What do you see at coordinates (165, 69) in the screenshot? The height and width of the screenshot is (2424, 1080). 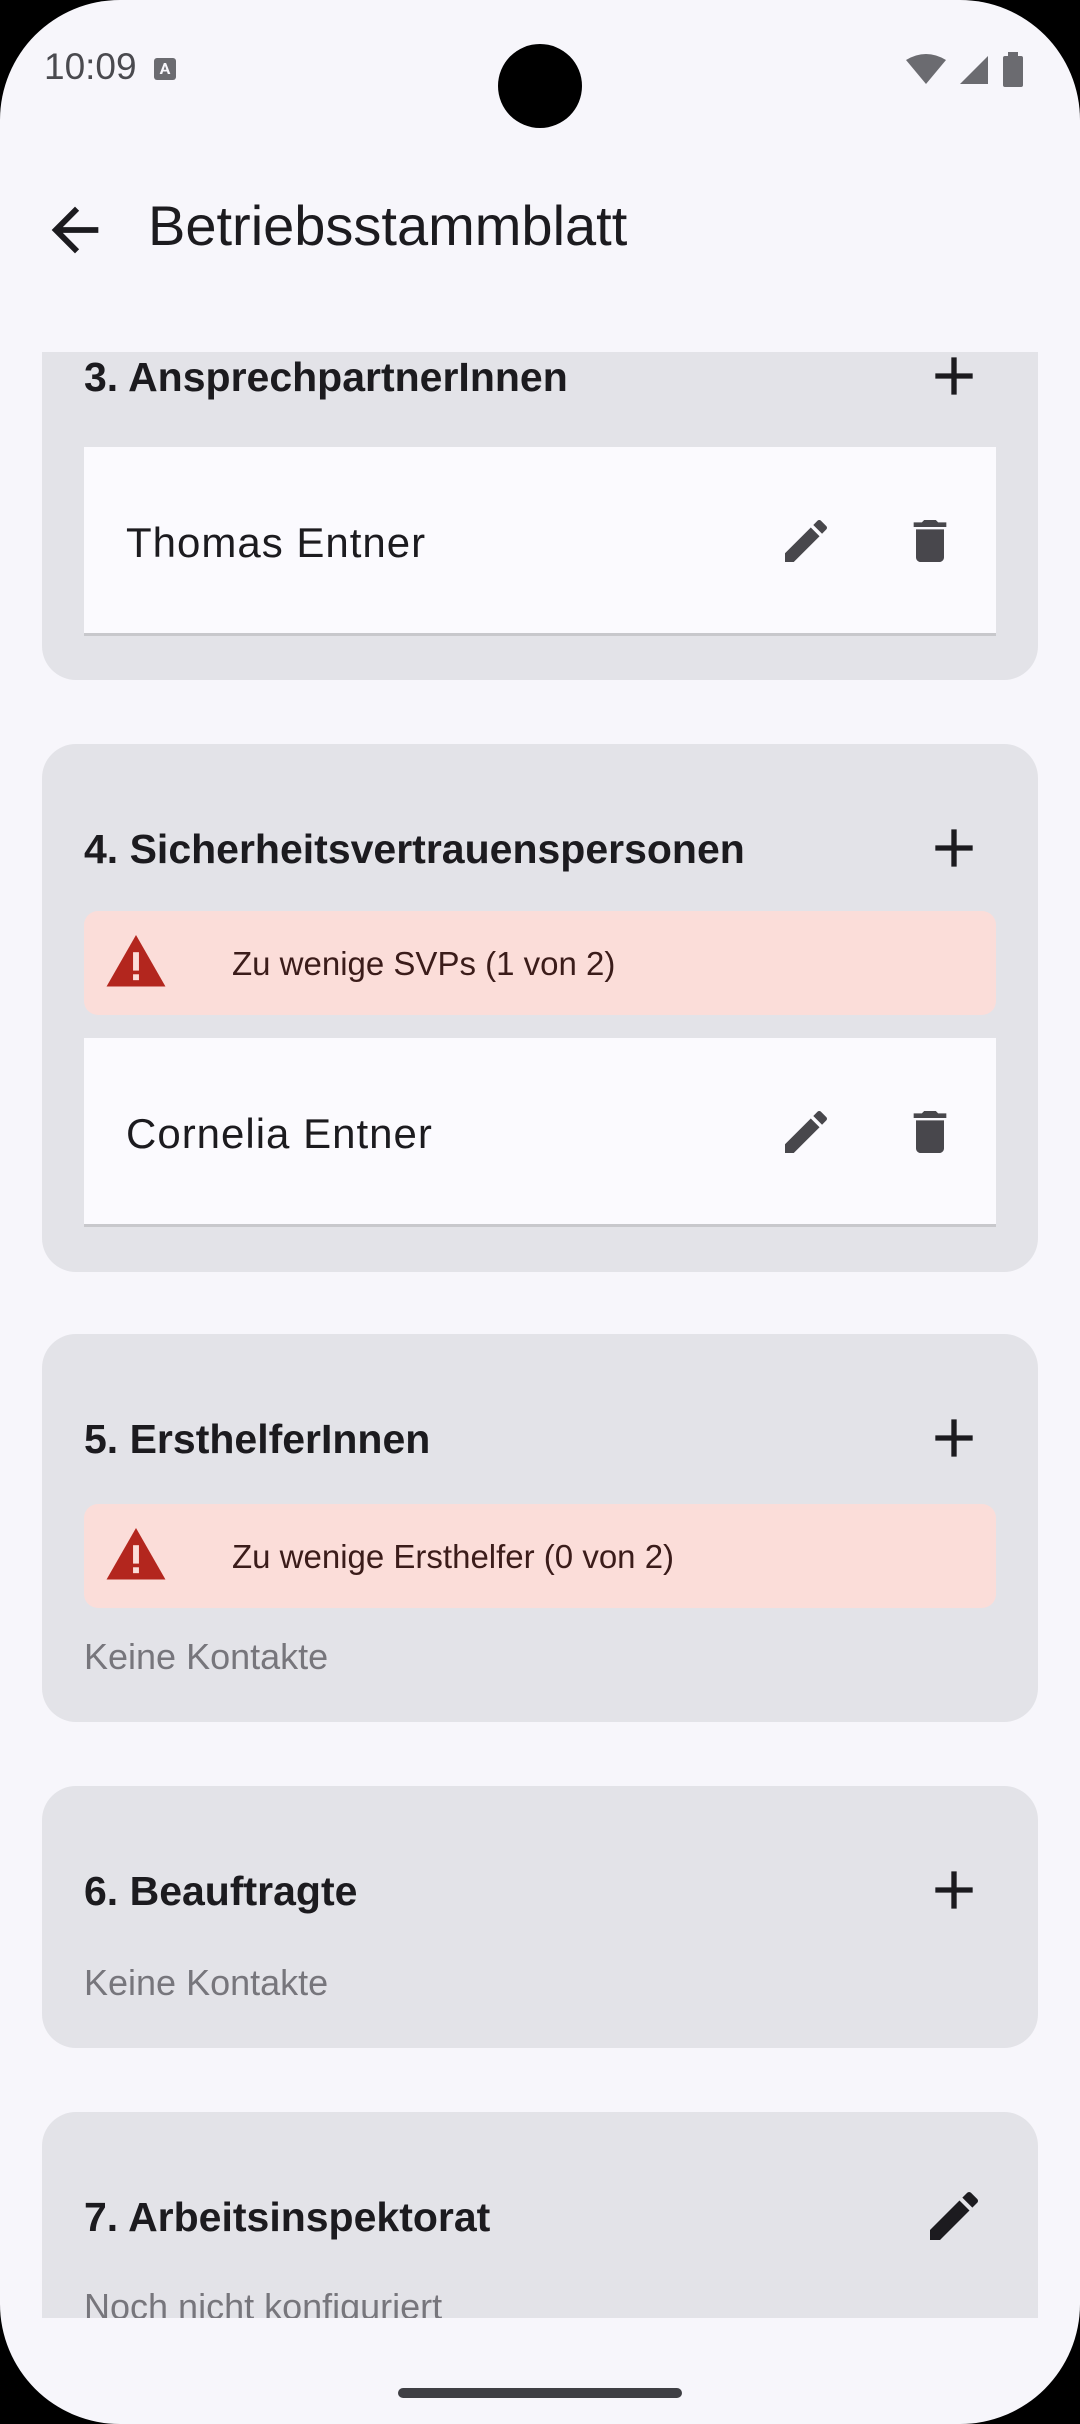 I see `notification-a-icon: A` at bounding box center [165, 69].